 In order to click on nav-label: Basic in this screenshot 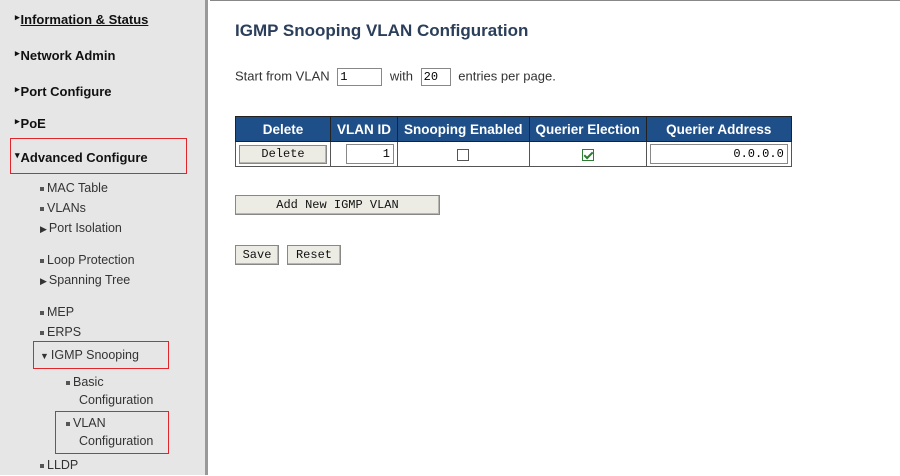, I will do `click(88, 382)`.